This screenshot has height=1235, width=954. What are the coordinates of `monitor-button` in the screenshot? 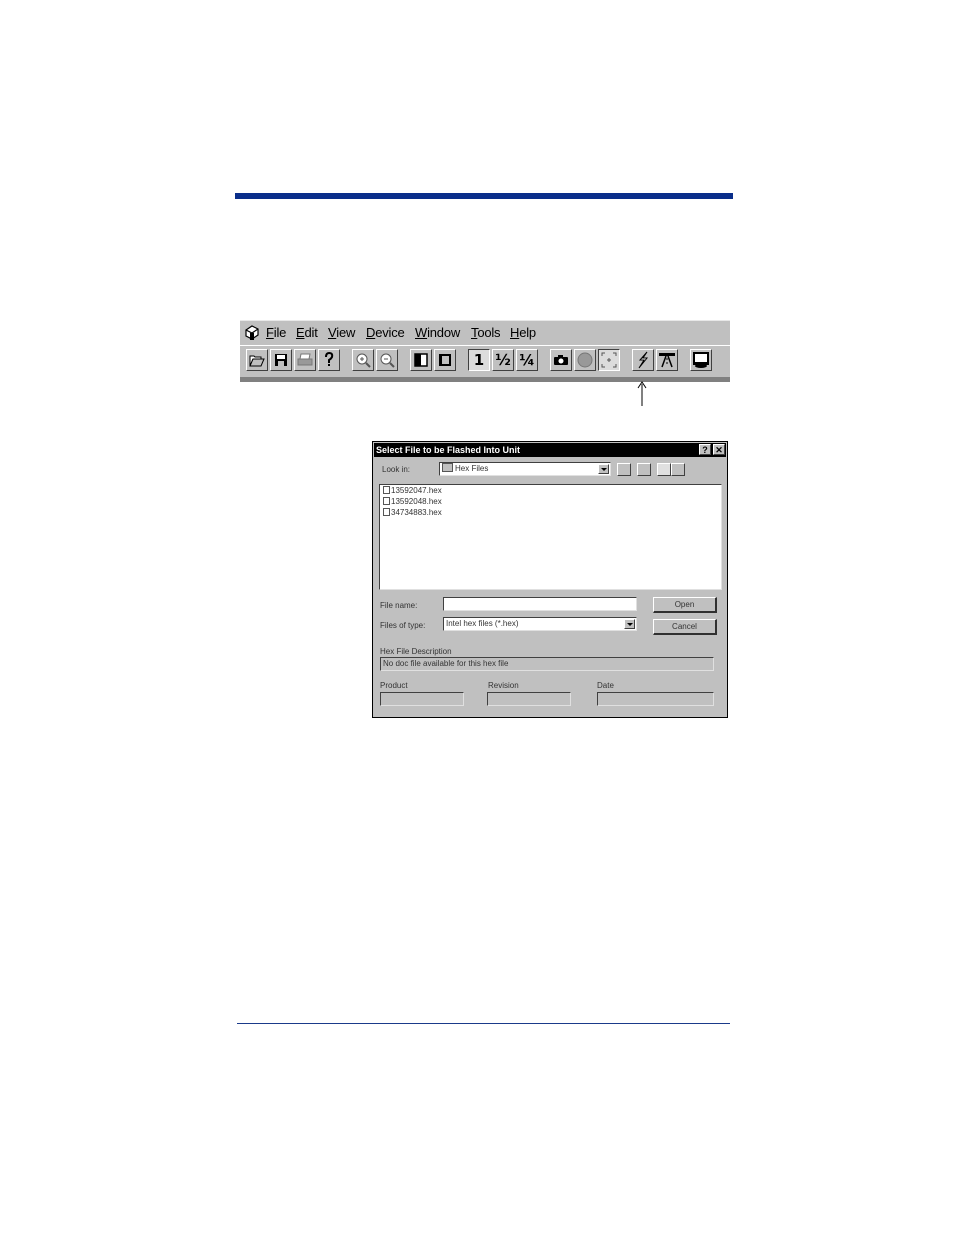 It's located at (701, 360).